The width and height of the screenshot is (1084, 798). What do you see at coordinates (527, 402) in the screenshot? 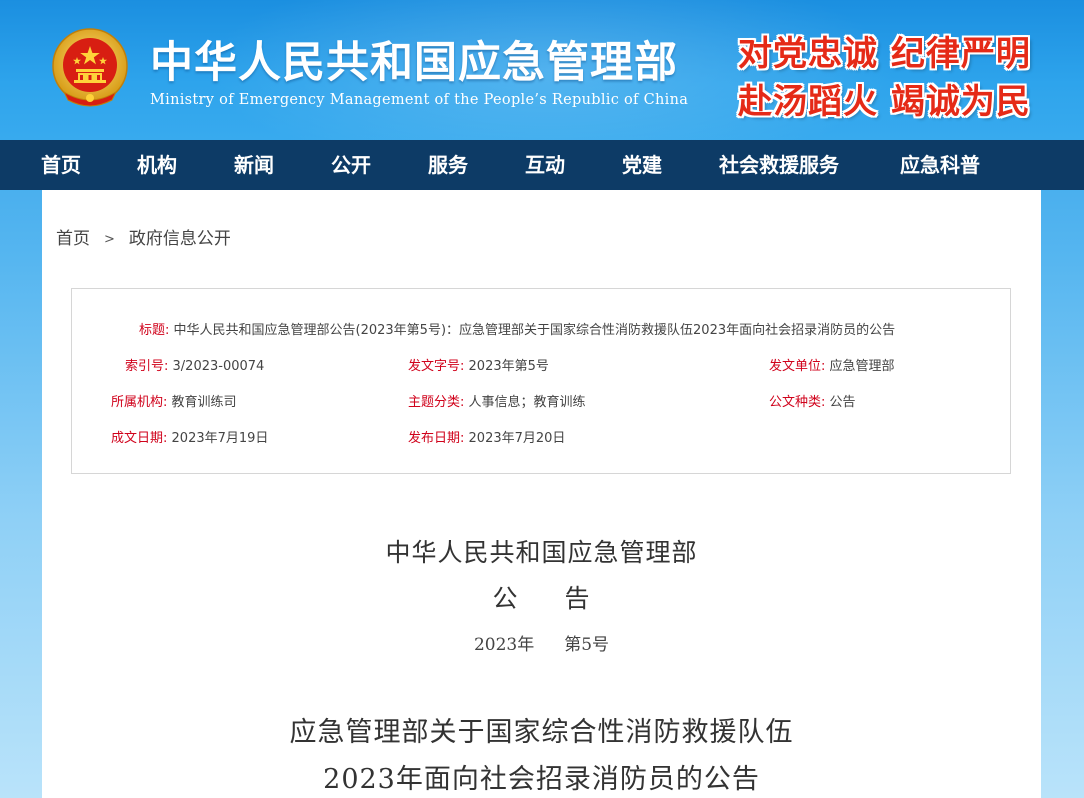
I see `meta-topic-value: 人事信息；教育训练` at bounding box center [527, 402].